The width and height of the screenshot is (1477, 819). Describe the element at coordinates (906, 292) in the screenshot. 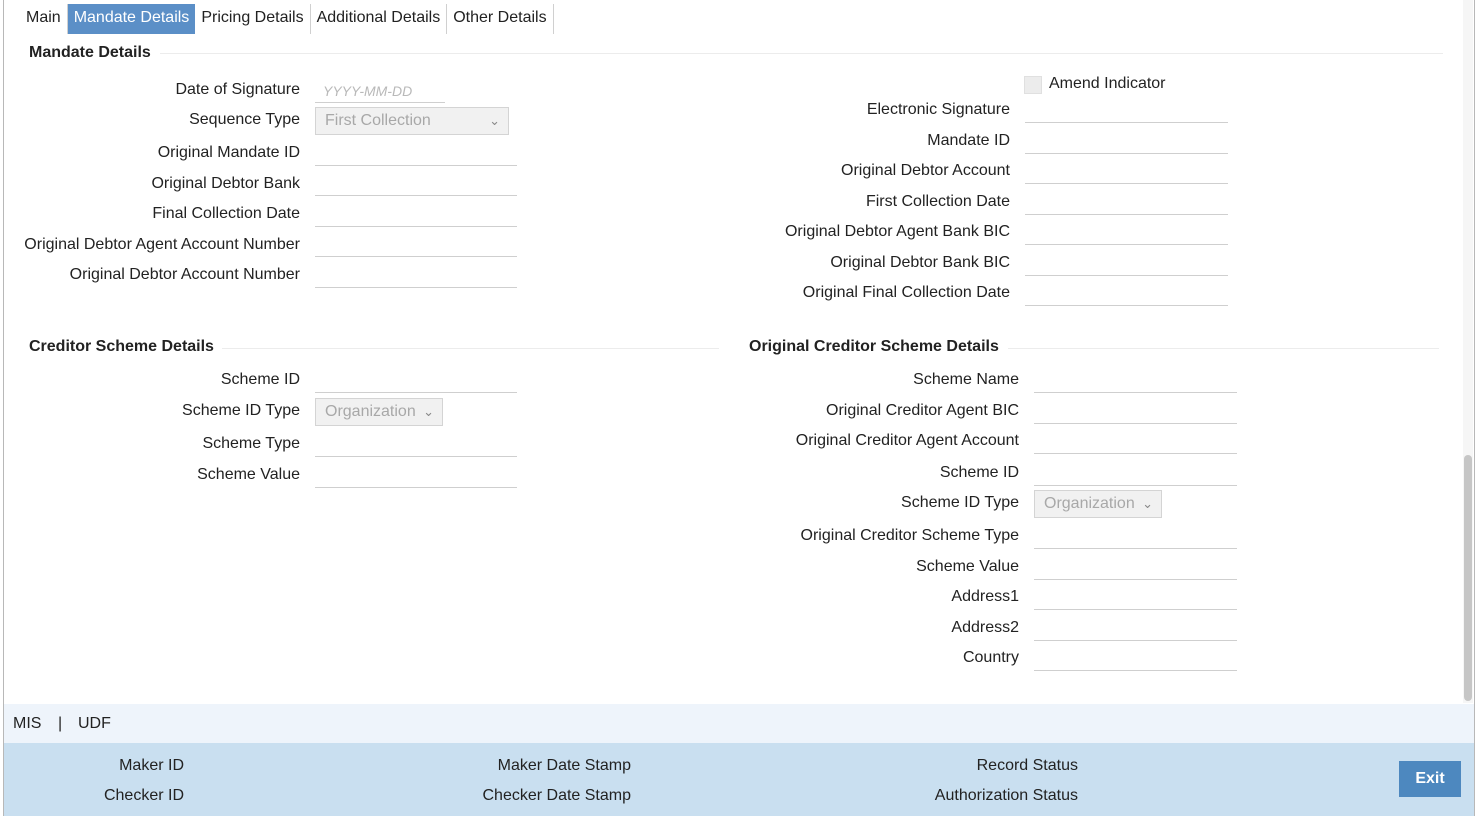

I see `orig-final-collection-date-label: Original Final Collection Date` at that location.